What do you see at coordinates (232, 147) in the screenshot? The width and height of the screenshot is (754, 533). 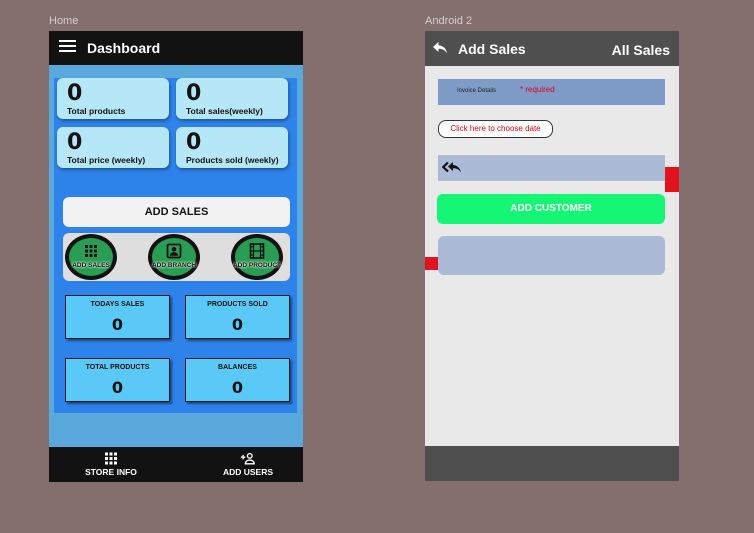 I see `stat-card-products-sold-weekly: 0 Products sold (weekly)` at bounding box center [232, 147].